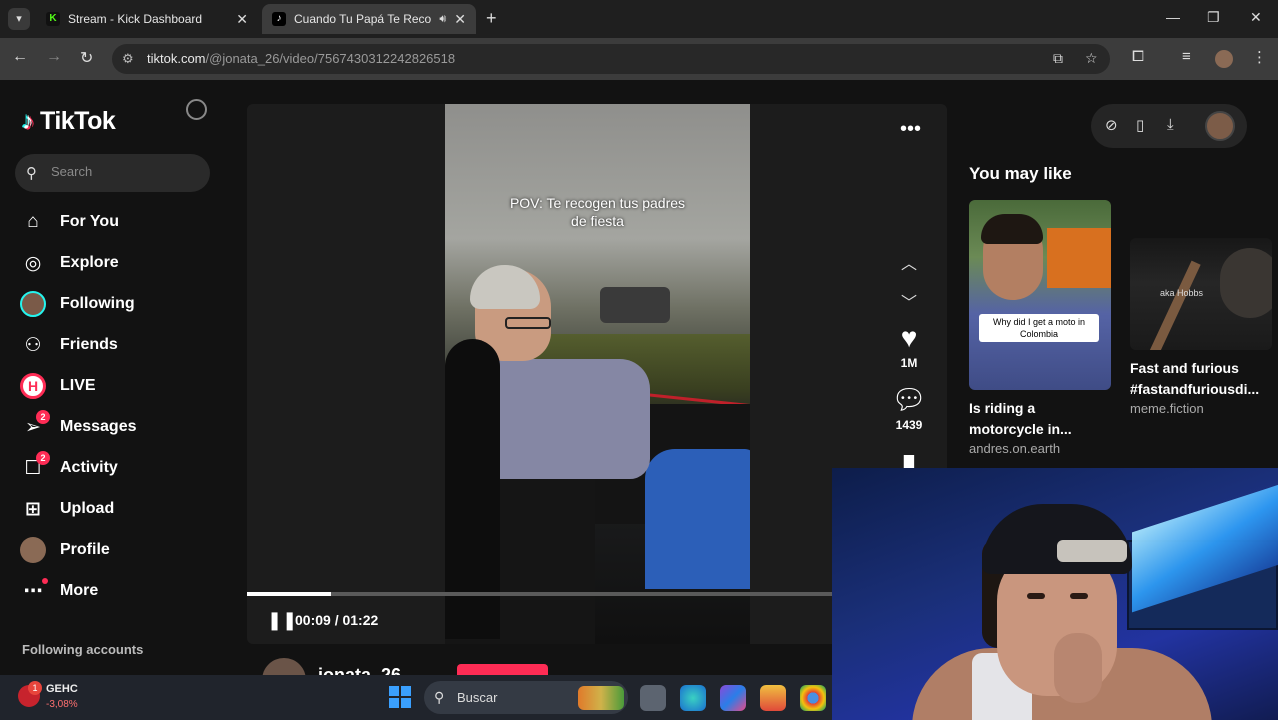 This screenshot has height=720, width=1278. Describe the element at coordinates (33, 221) in the screenshot. I see `home-icon: ⌂` at that location.